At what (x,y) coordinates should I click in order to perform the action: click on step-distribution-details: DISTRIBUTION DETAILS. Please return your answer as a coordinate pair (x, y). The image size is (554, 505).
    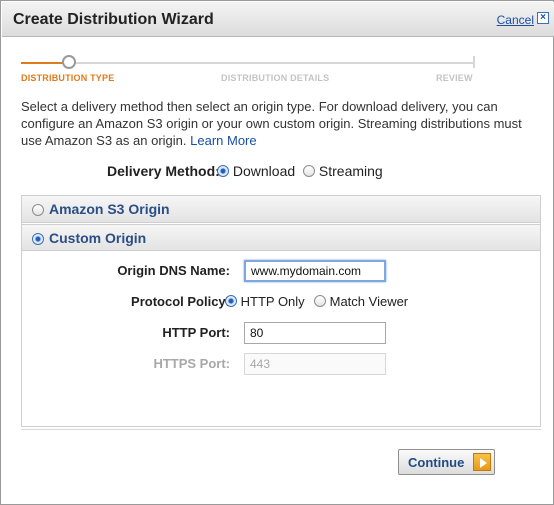
    Looking at the image, I should click on (275, 78).